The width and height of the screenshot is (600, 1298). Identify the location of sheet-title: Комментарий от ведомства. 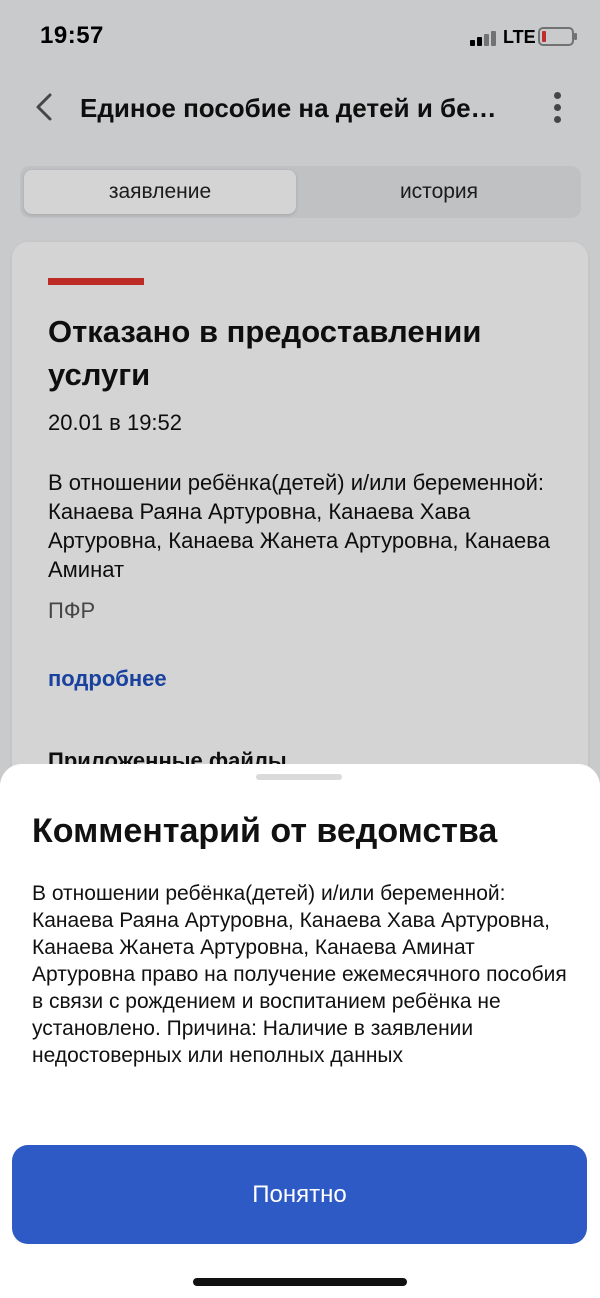
(265, 831).